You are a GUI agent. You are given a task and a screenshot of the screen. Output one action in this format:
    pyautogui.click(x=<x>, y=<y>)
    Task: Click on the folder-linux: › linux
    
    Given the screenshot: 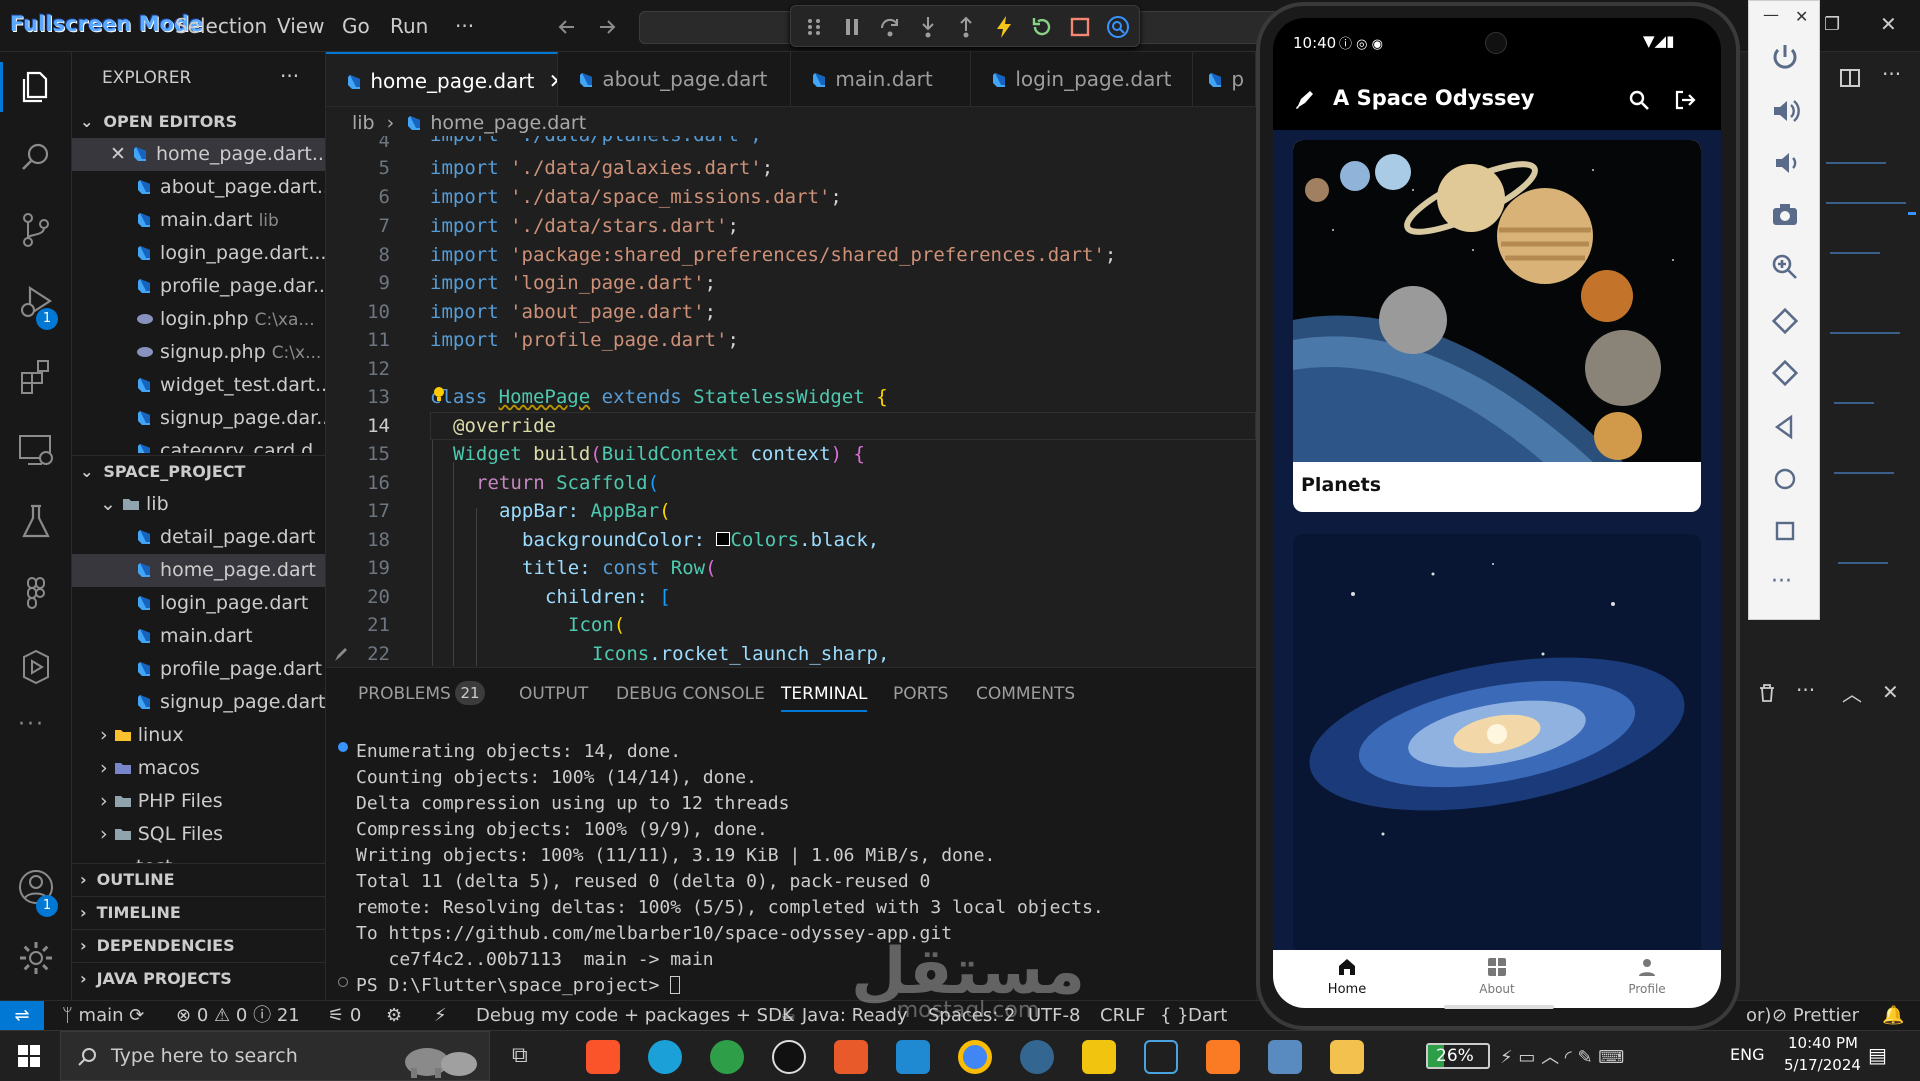 What is the action you would take?
    pyautogui.click(x=198, y=735)
    